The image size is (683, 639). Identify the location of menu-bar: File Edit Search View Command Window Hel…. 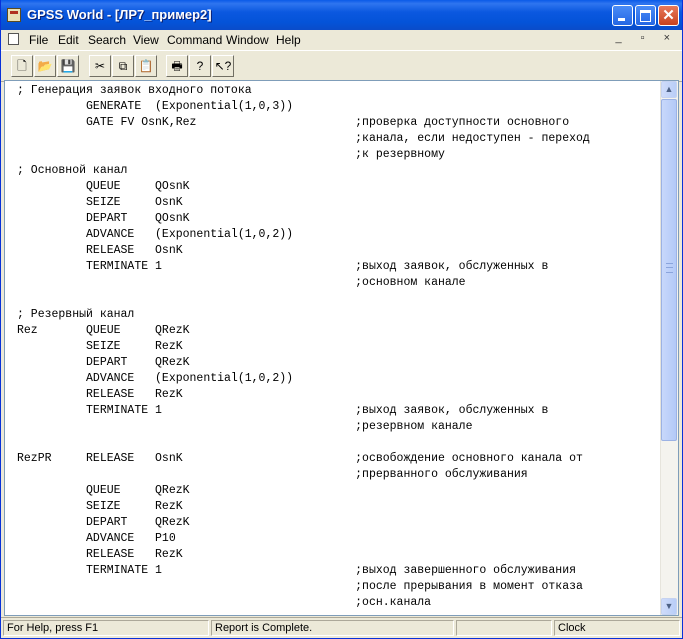
(341, 39).